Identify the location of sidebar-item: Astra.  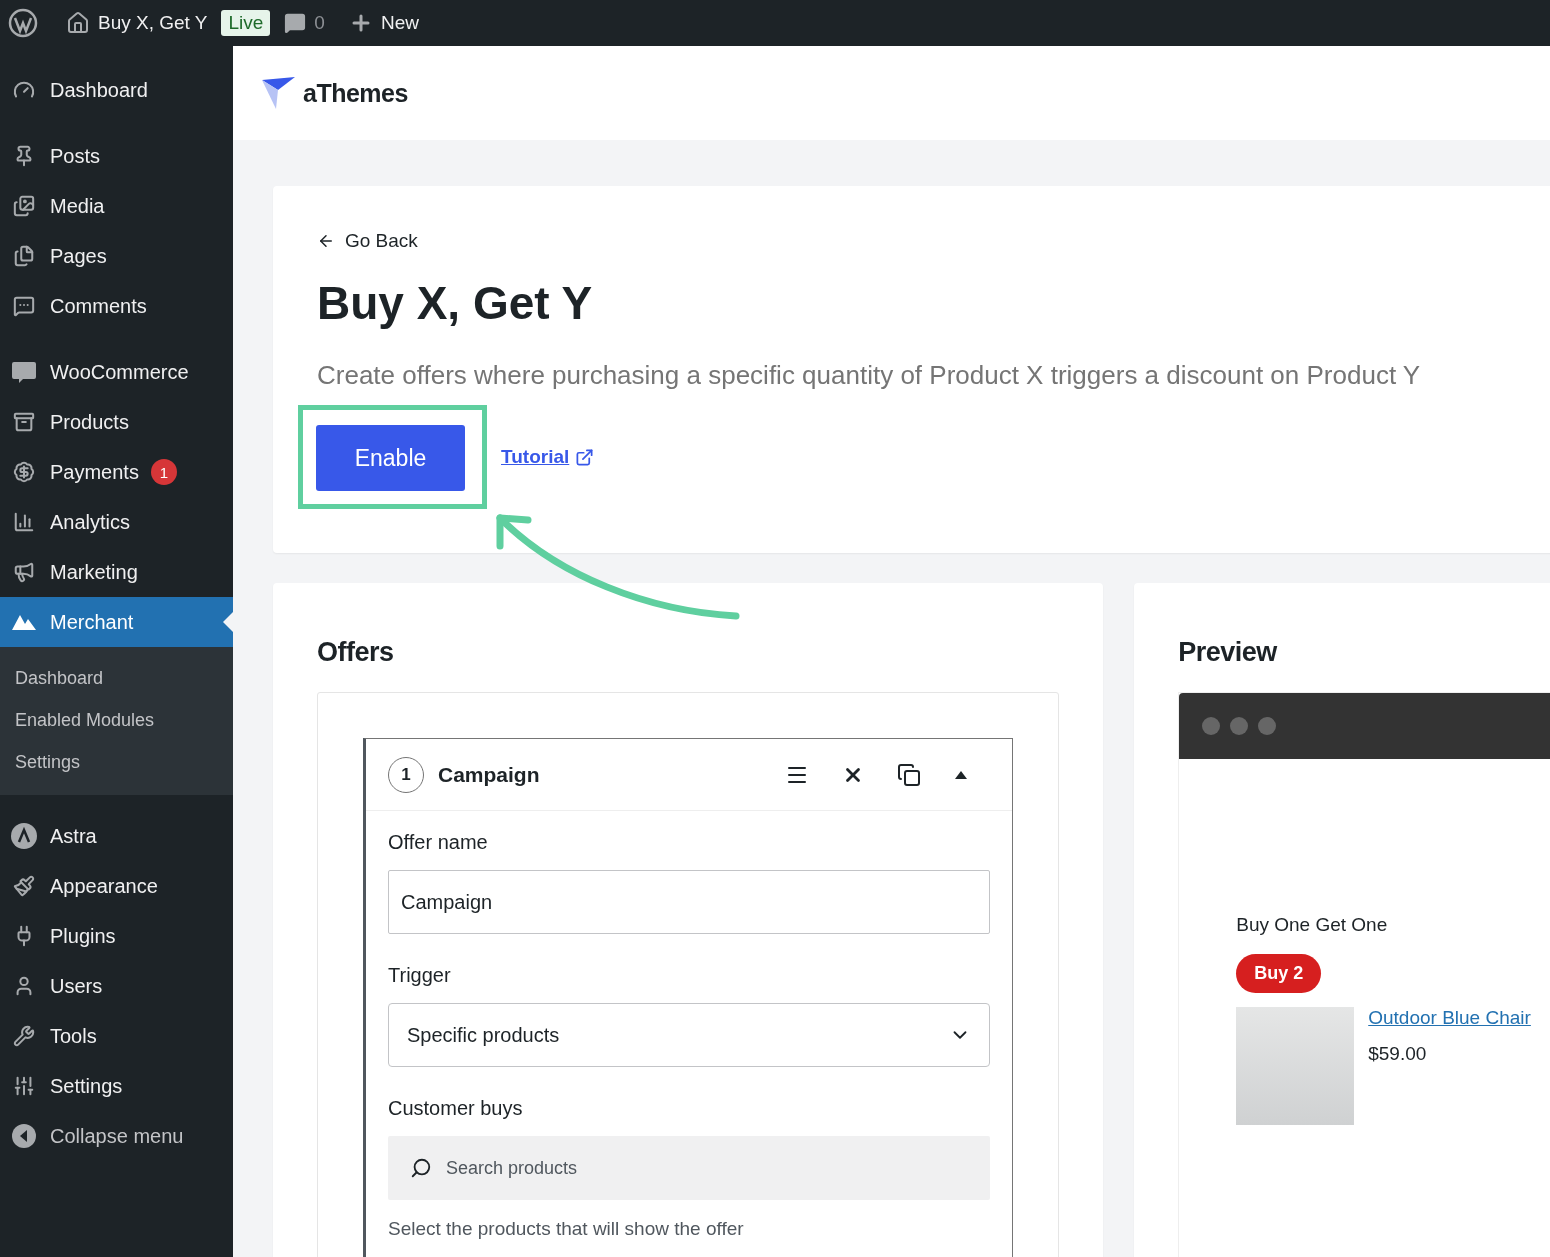
(116, 836).